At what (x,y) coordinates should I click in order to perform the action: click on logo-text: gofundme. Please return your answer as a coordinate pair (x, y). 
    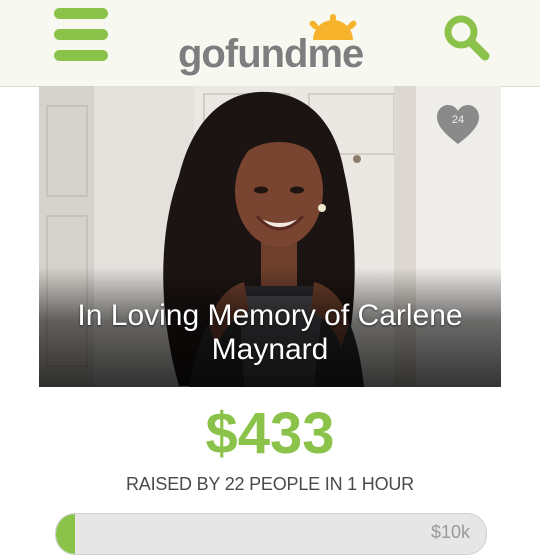
    Looking at the image, I should click on (271, 54).